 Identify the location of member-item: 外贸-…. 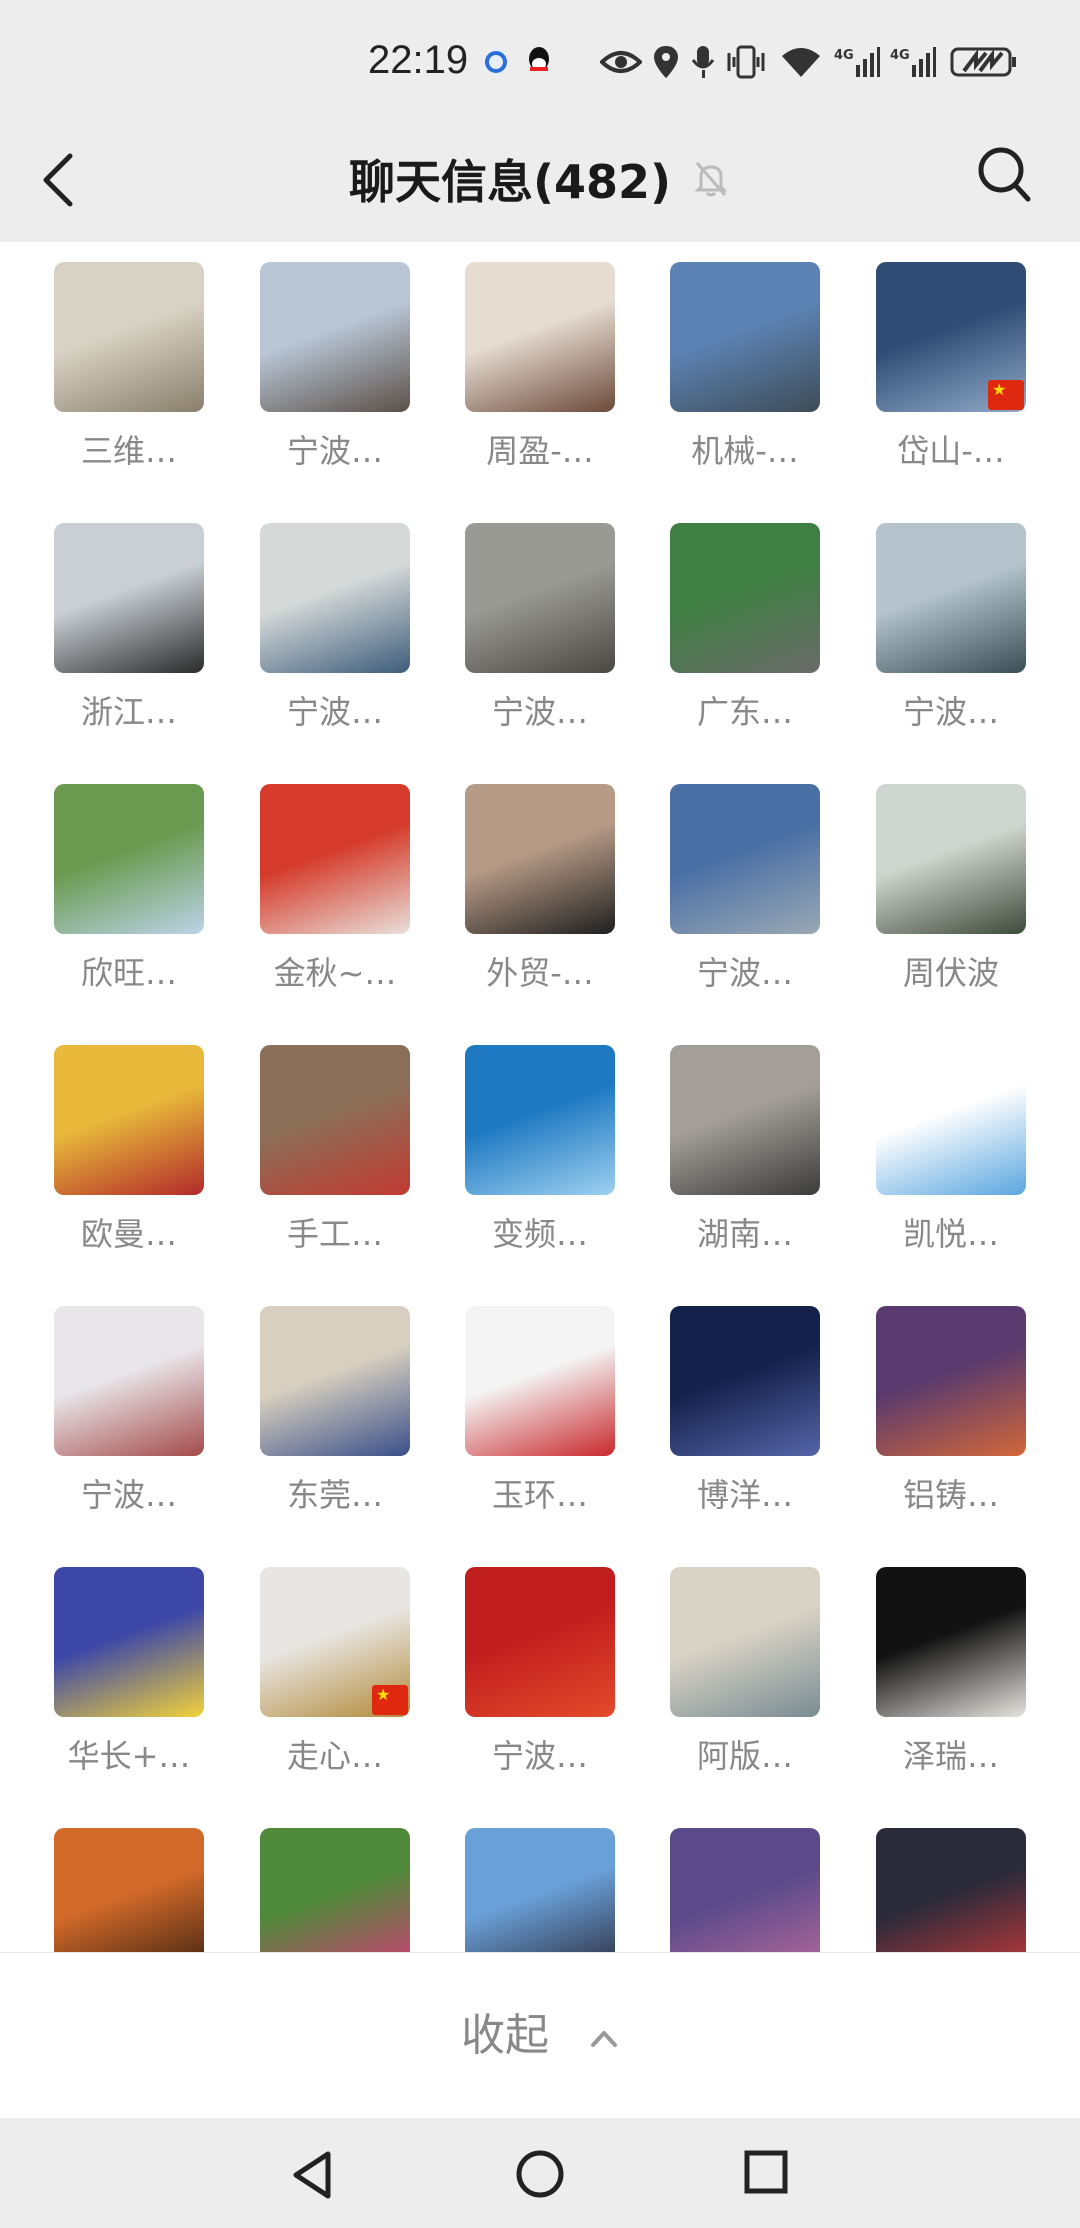
(518, 879).